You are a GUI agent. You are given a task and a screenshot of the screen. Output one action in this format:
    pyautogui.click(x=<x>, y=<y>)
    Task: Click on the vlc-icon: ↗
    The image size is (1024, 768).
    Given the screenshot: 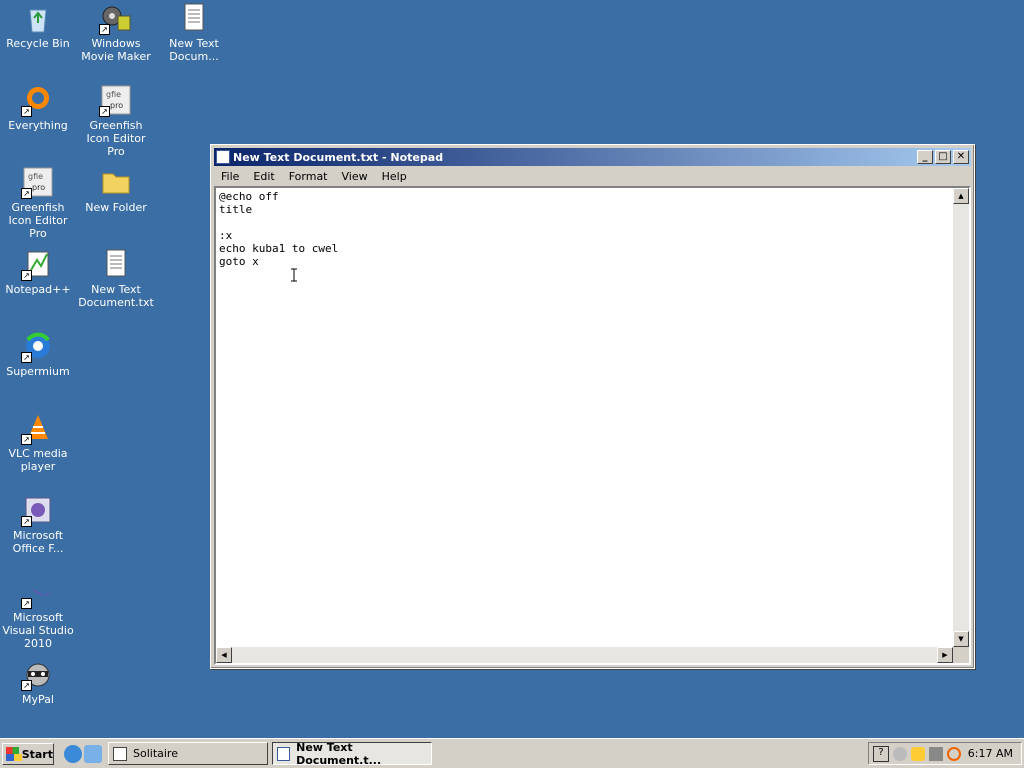 What is the action you would take?
    pyautogui.click(x=37, y=428)
    